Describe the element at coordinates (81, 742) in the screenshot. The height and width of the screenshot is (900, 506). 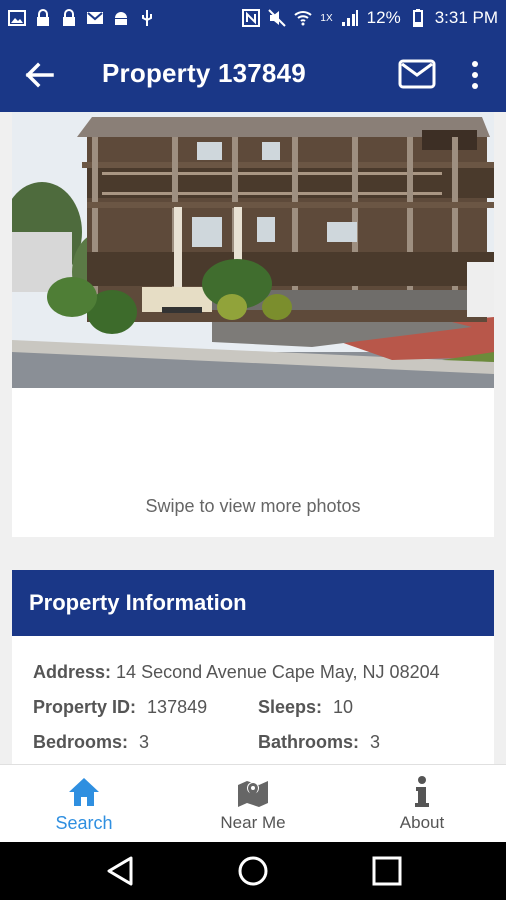
I see `bedrooms-label: Bedrooms:` at that location.